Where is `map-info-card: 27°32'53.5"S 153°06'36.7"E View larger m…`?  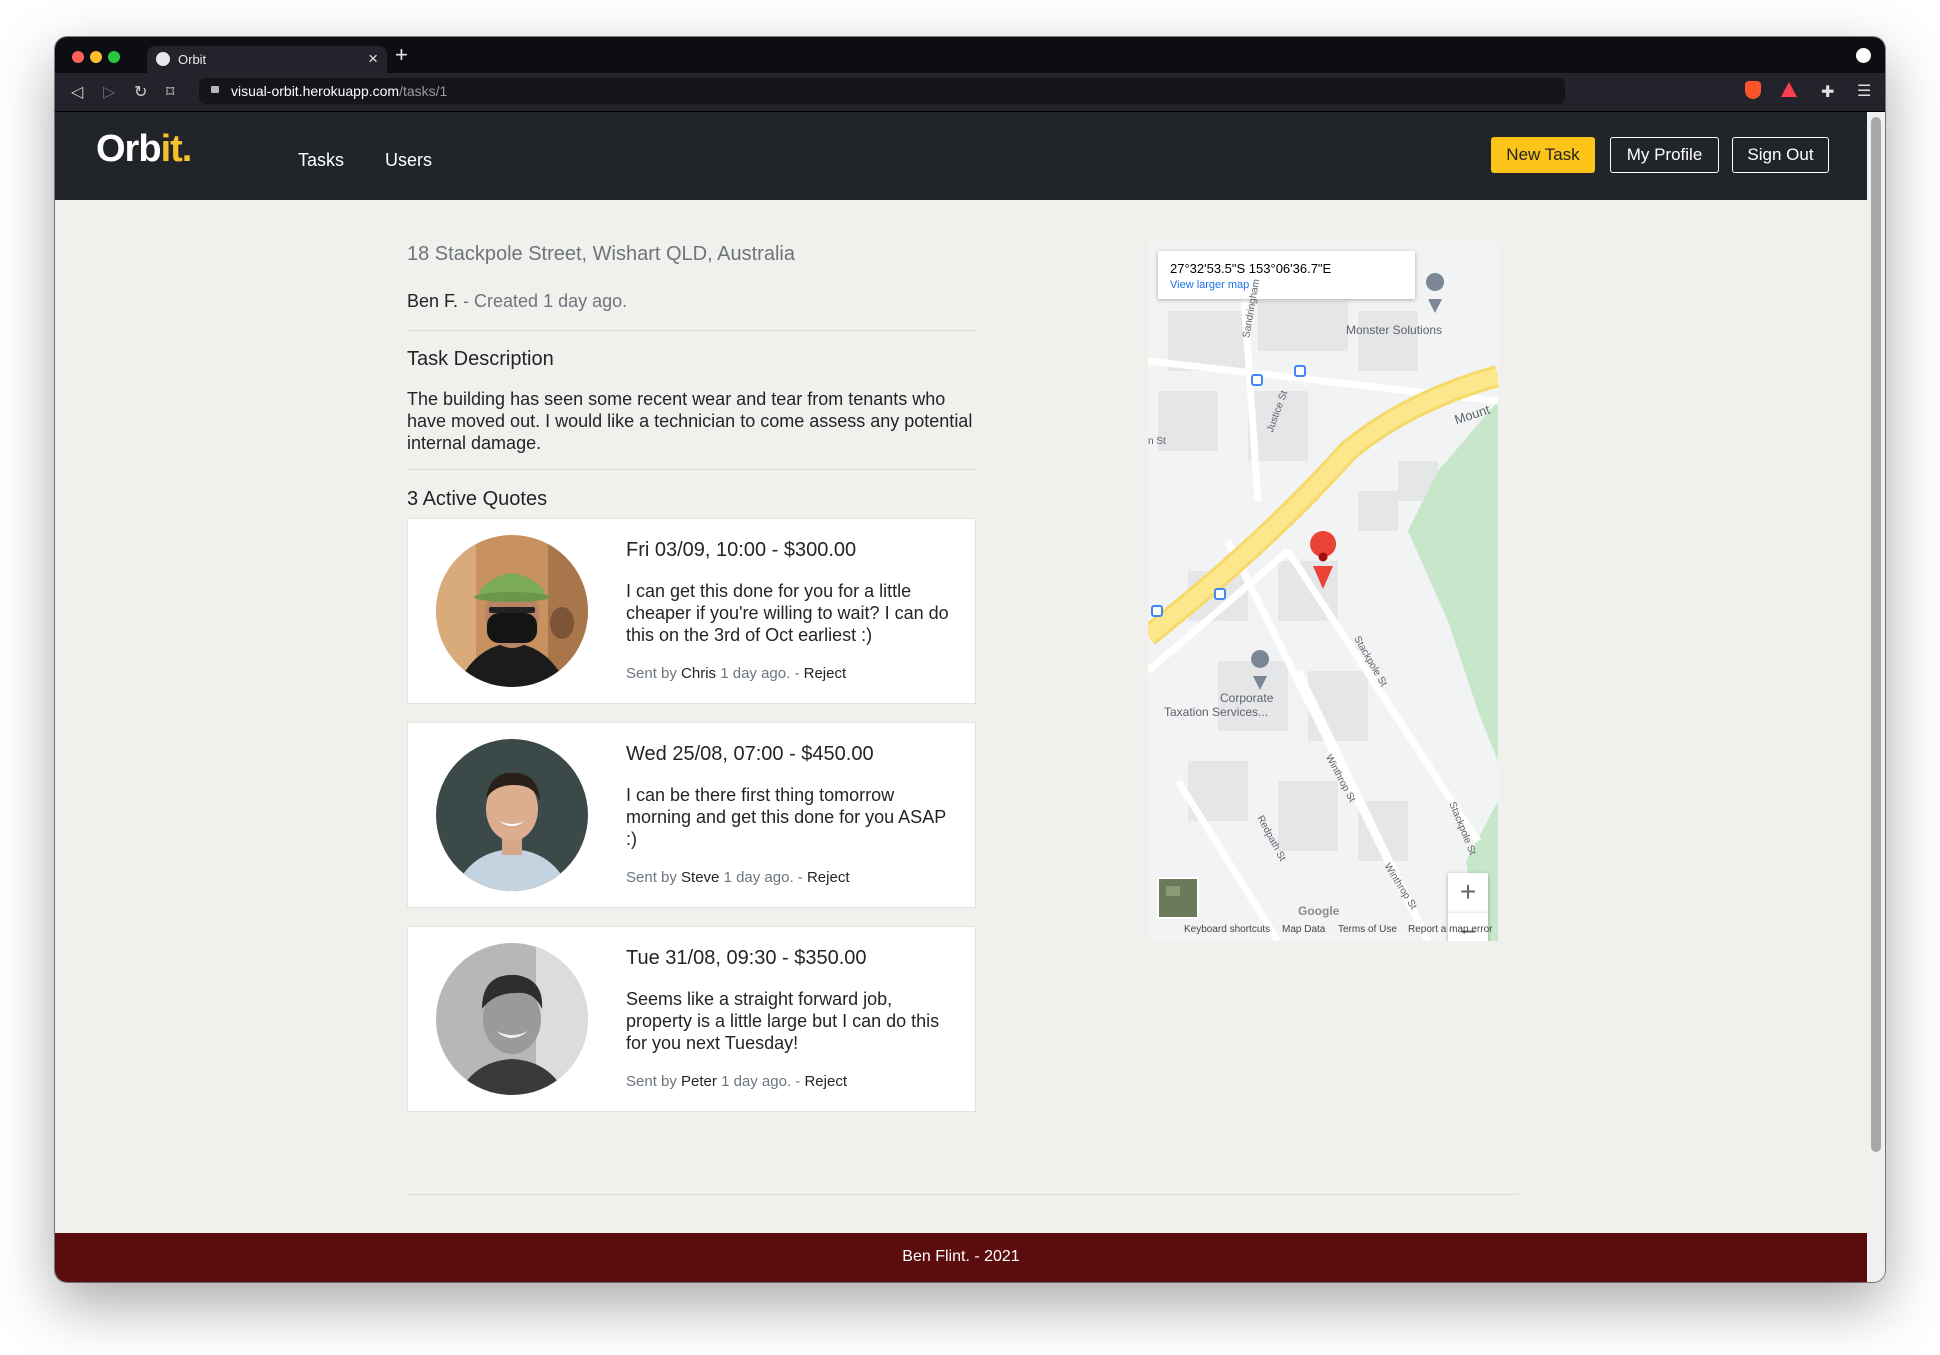
map-info-card: 27°32'53.5"S 153°06'36.7"E View larger m… is located at coordinates (1286, 275).